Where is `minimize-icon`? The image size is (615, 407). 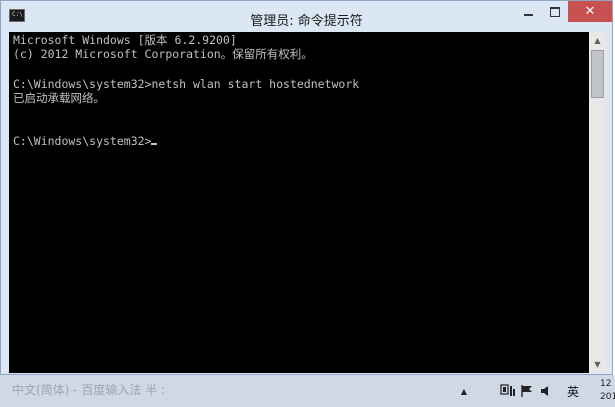
minimize-icon is located at coordinates (528, 14).